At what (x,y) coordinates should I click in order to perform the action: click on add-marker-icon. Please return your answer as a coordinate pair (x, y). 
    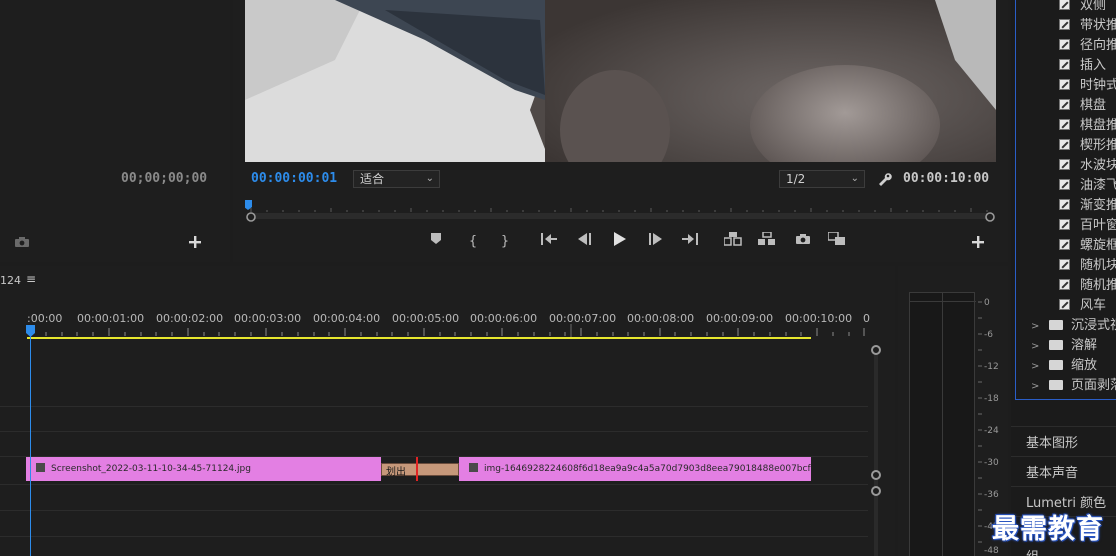
    Looking at the image, I should click on (436, 242).